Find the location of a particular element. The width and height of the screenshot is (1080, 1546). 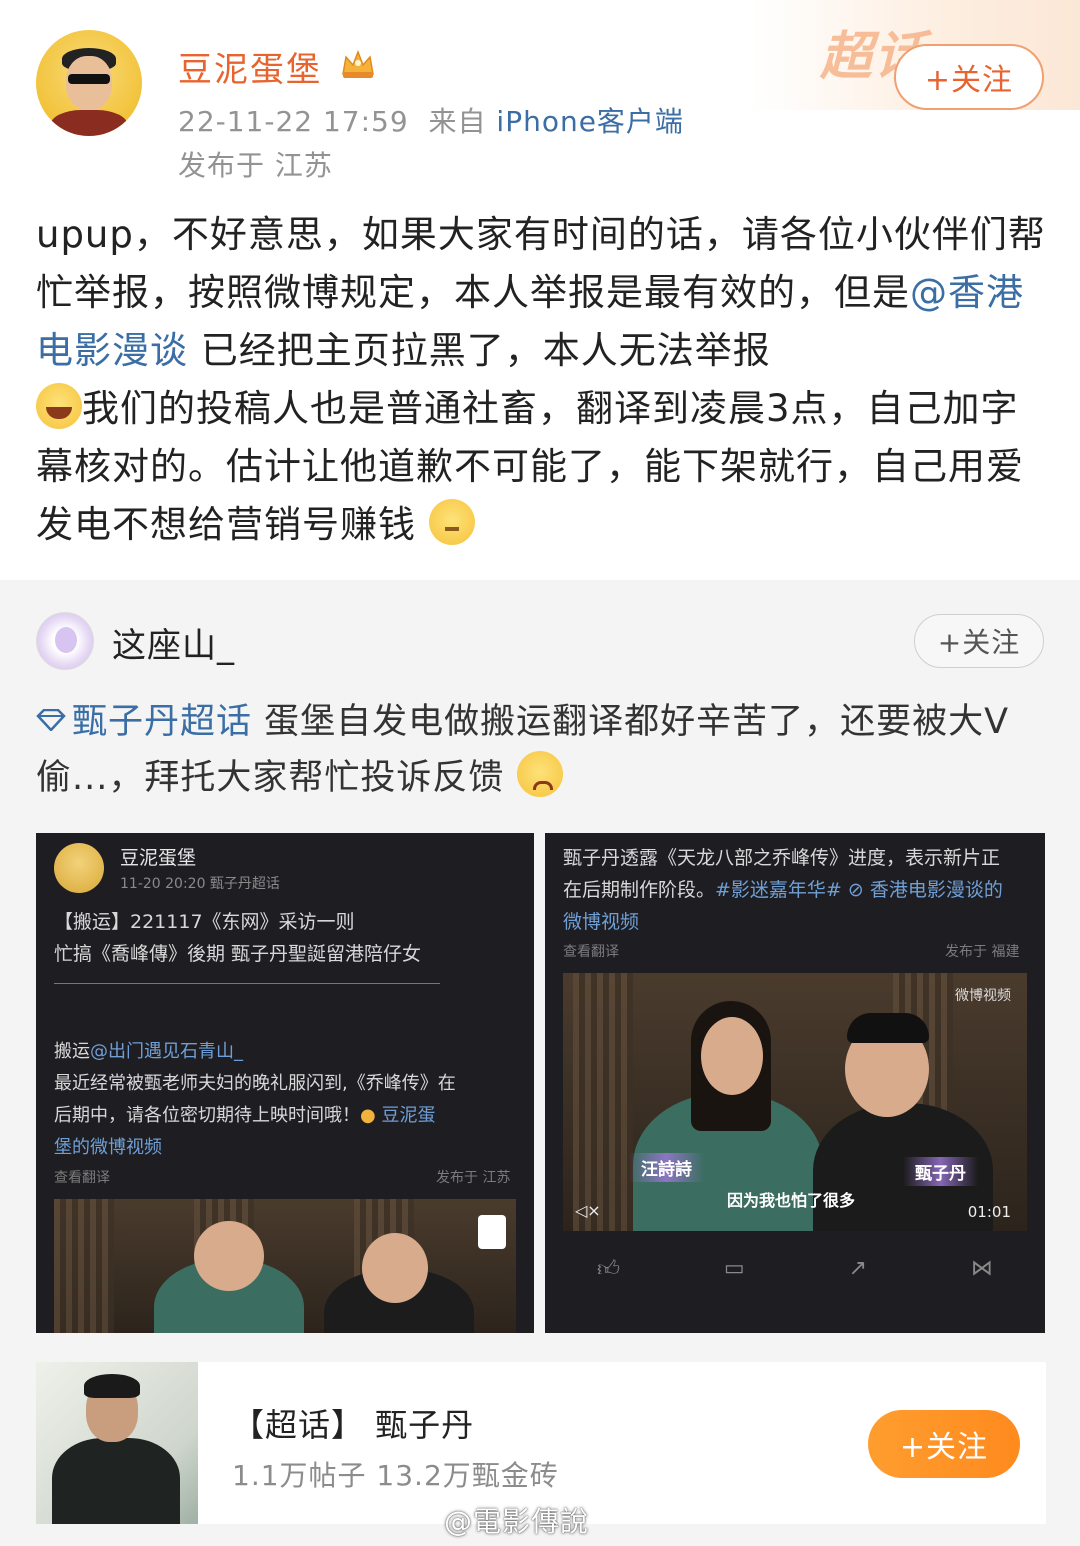

like-icon: 👍︎ is located at coordinates (608, 1268).